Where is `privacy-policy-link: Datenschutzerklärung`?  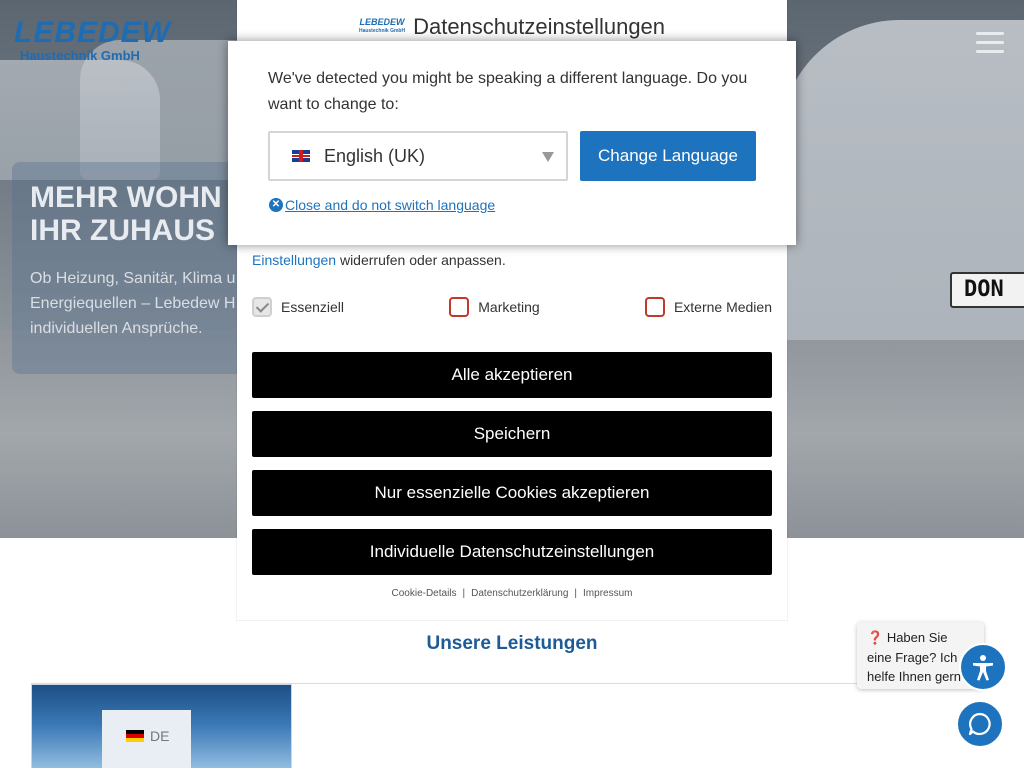 privacy-policy-link: Datenschutzerklärung is located at coordinates (519, 593).